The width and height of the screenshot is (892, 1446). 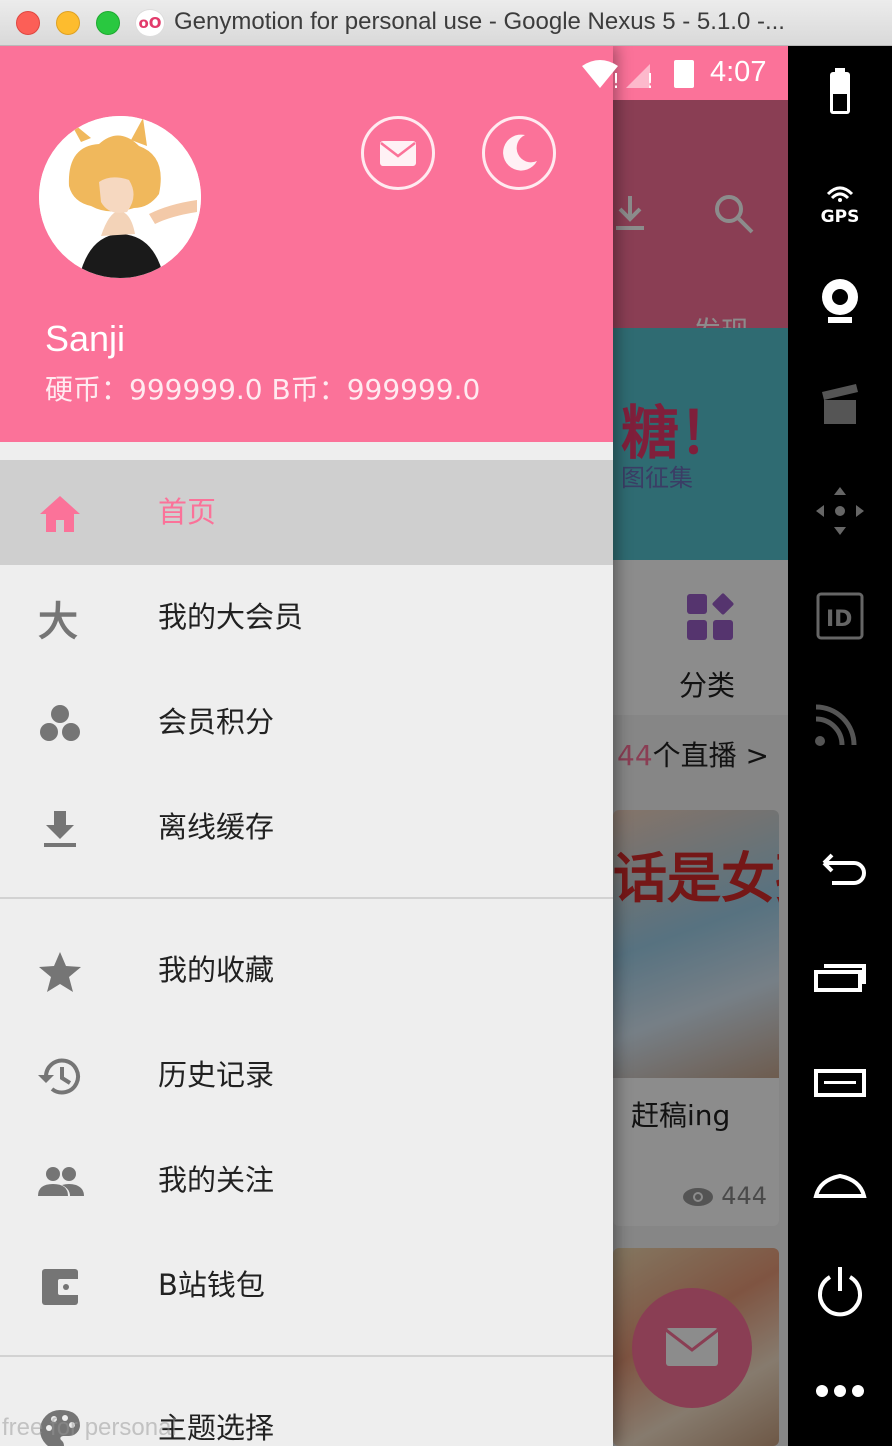 What do you see at coordinates (85, 338) in the screenshot?
I see `username: Sanji` at bounding box center [85, 338].